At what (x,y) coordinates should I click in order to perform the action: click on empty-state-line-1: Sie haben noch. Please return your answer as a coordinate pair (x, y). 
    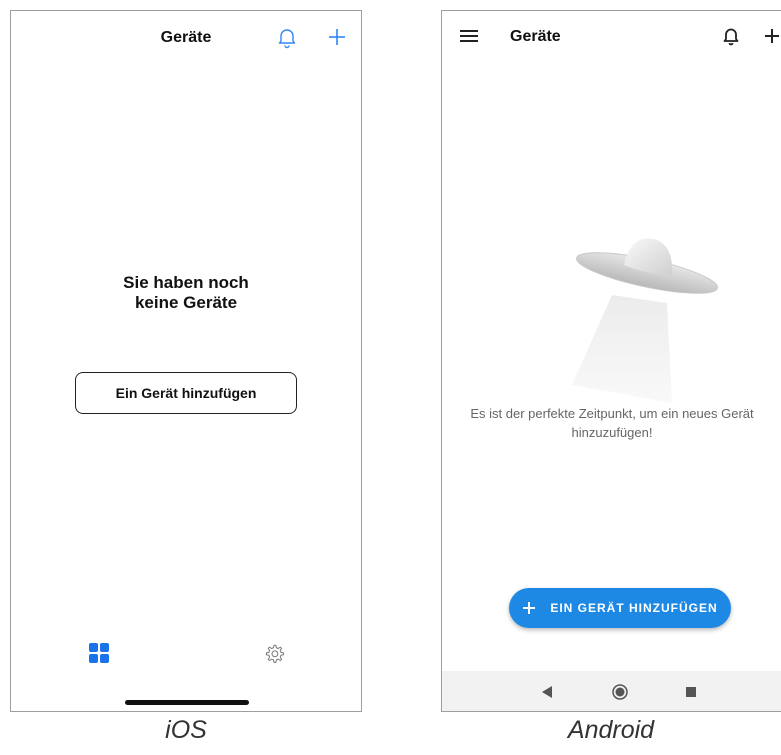
    Looking at the image, I should click on (186, 282).